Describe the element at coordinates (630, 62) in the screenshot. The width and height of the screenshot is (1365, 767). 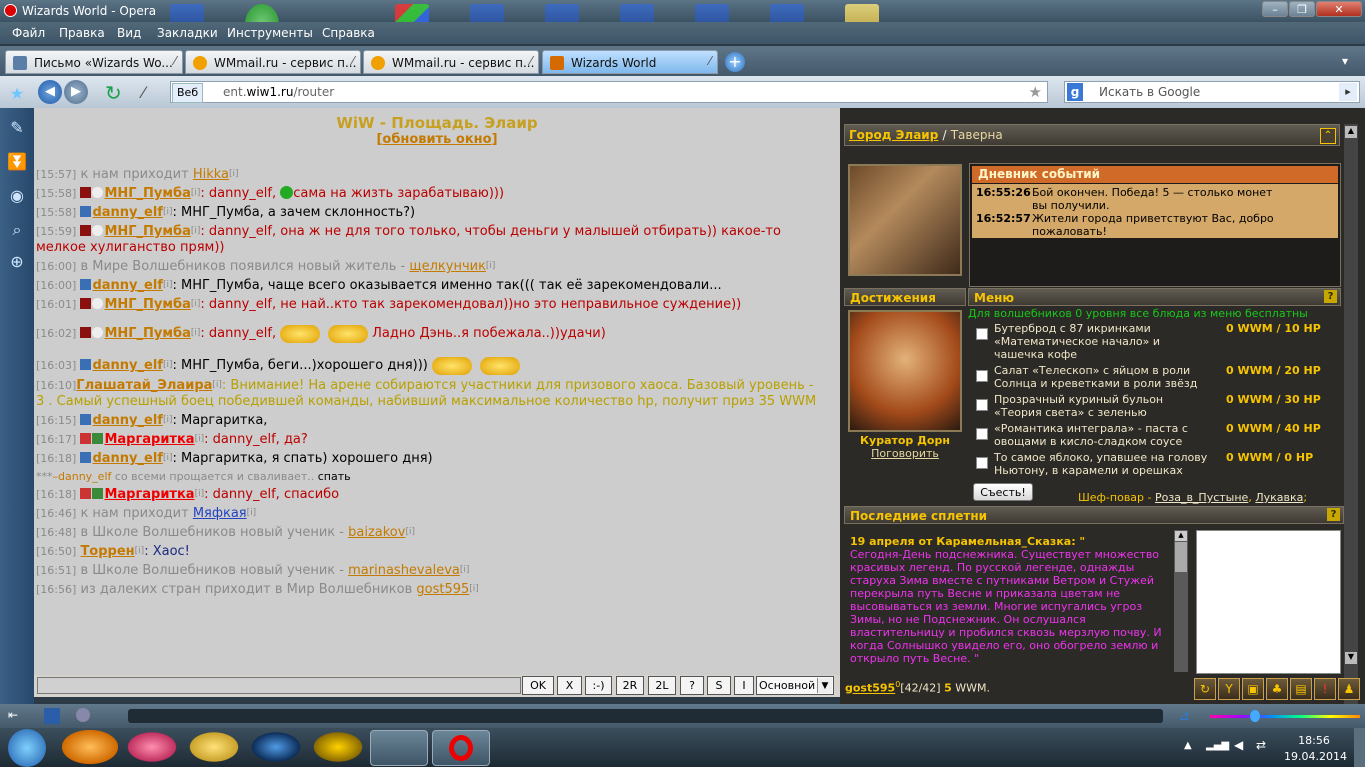
I see `tab-wizards-world: Wizards World ⁄` at that location.